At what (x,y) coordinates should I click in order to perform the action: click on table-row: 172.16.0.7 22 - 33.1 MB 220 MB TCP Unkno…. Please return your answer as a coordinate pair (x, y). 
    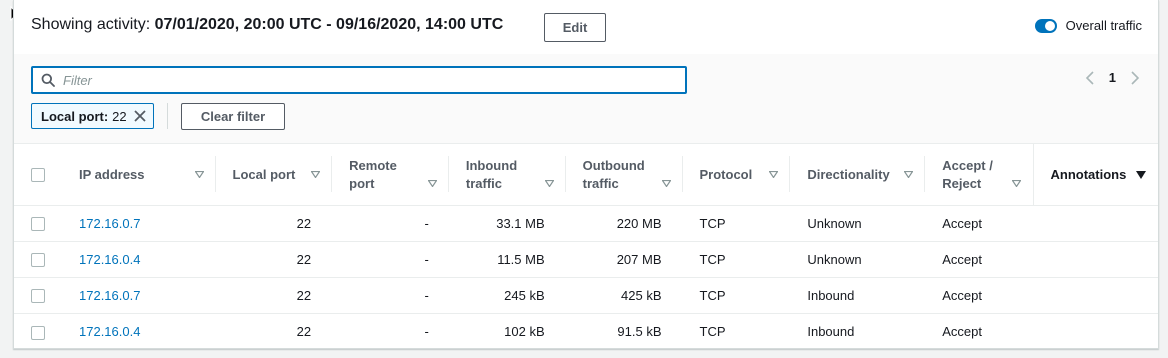
    Looking at the image, I should click on (586, 223).